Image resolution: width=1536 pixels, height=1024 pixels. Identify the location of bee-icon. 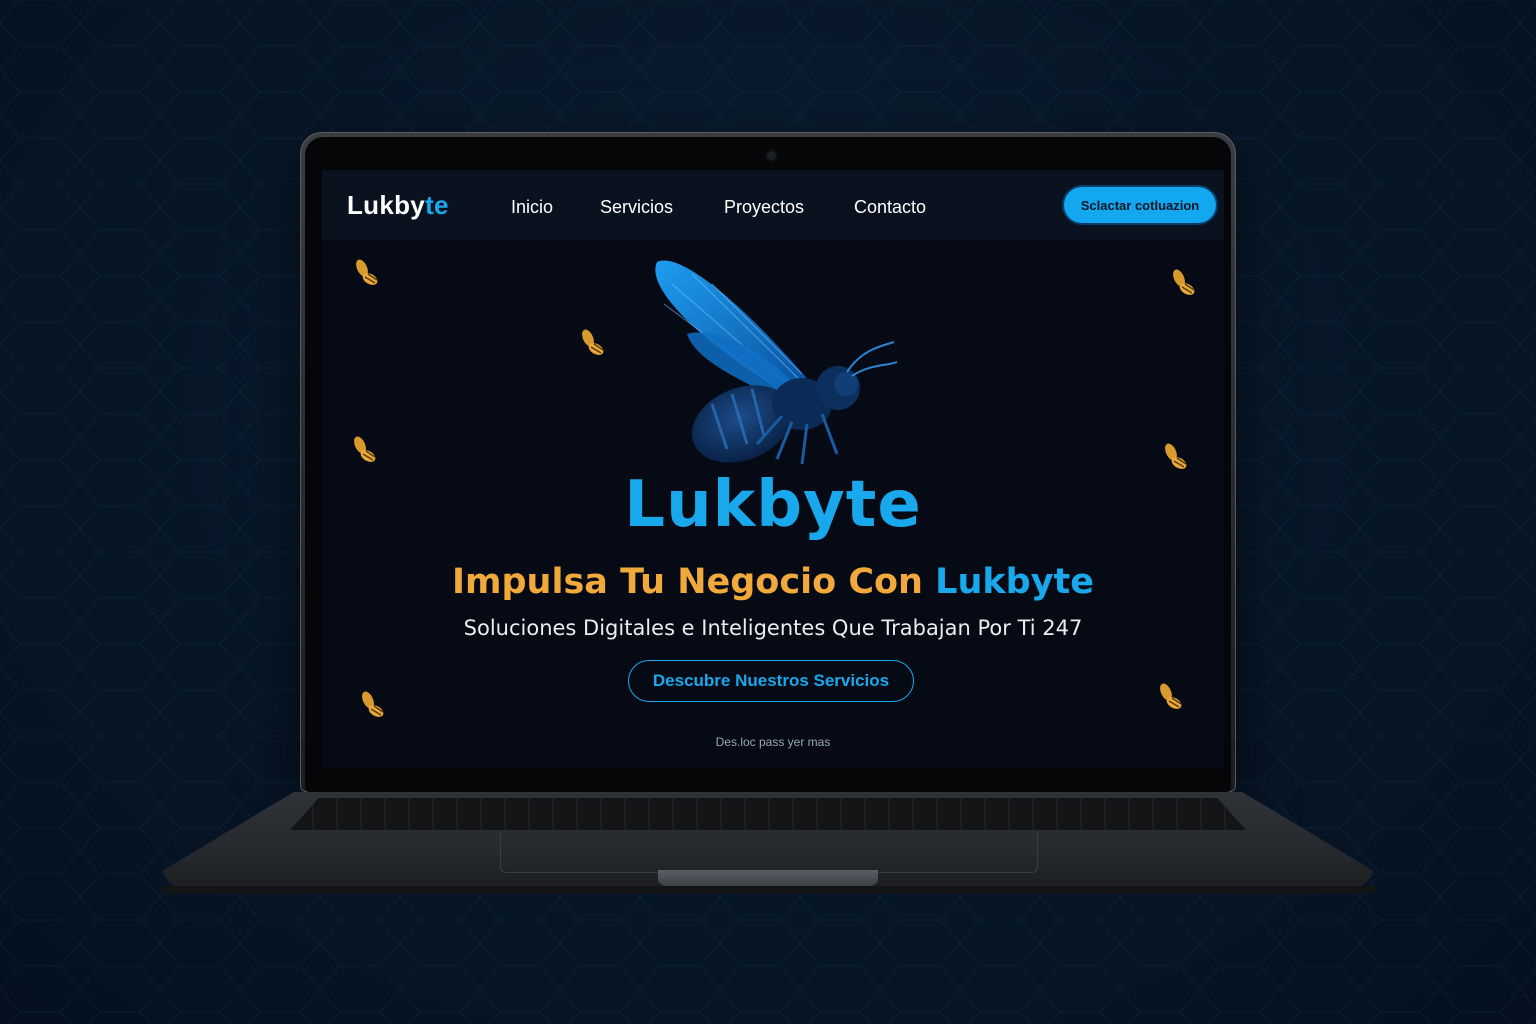
(776, 362).